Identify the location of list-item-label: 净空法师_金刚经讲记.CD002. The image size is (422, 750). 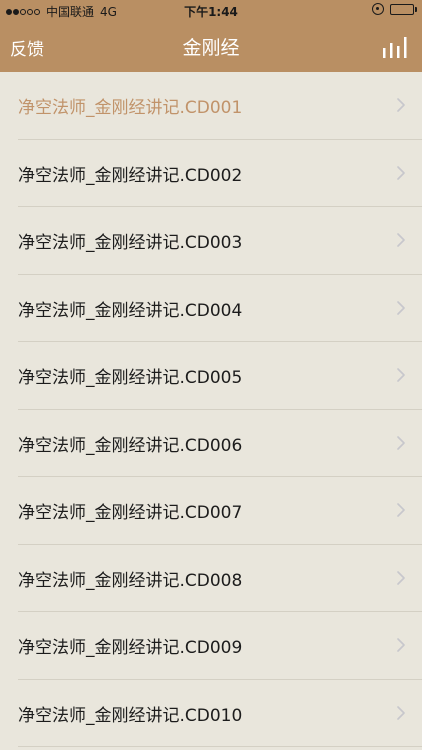
(130, 175).